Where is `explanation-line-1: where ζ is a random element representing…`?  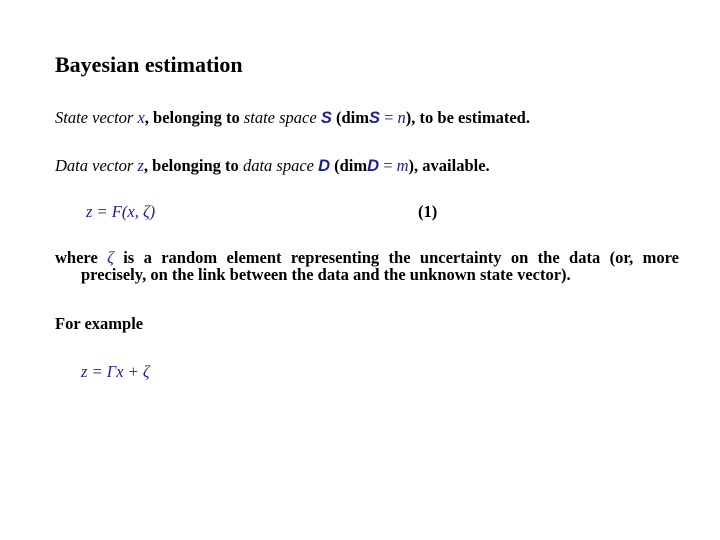 explanation-line-1: where ζ is a random element representing… is located at coordinates (367, 257).